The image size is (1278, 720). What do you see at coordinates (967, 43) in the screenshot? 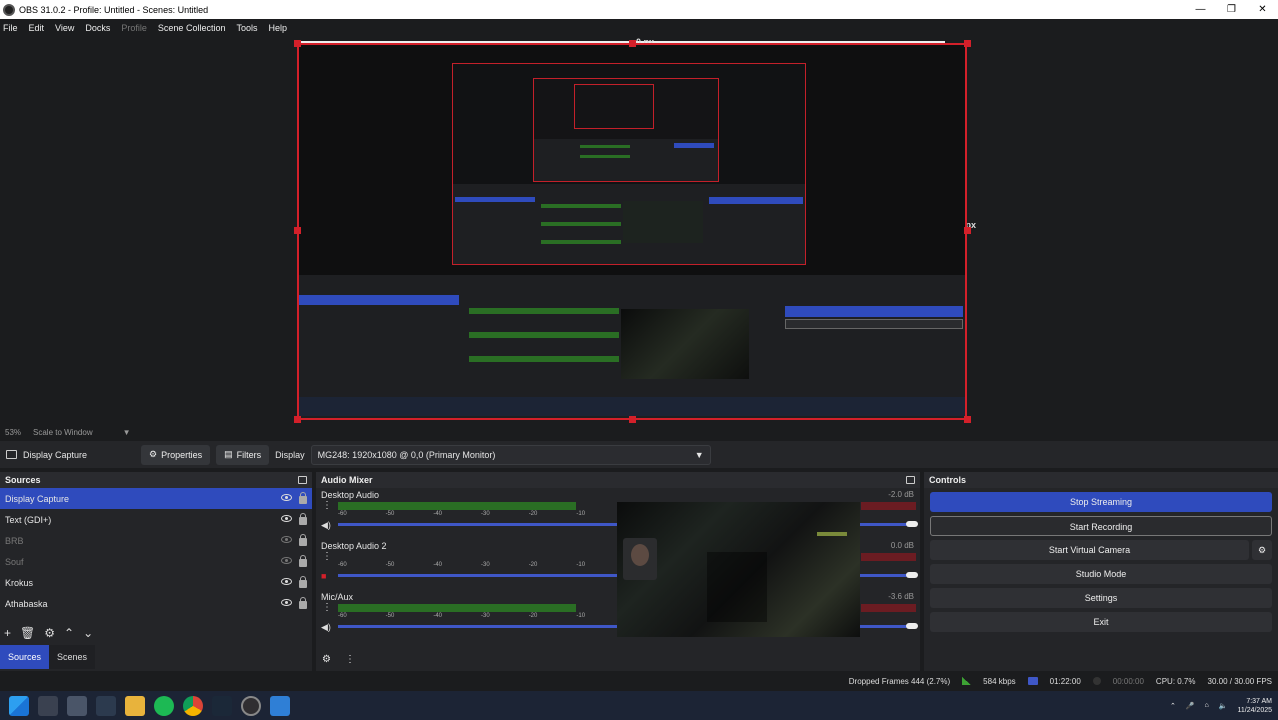
I see `resize-handle-tr` at bounding box center [967, 43].